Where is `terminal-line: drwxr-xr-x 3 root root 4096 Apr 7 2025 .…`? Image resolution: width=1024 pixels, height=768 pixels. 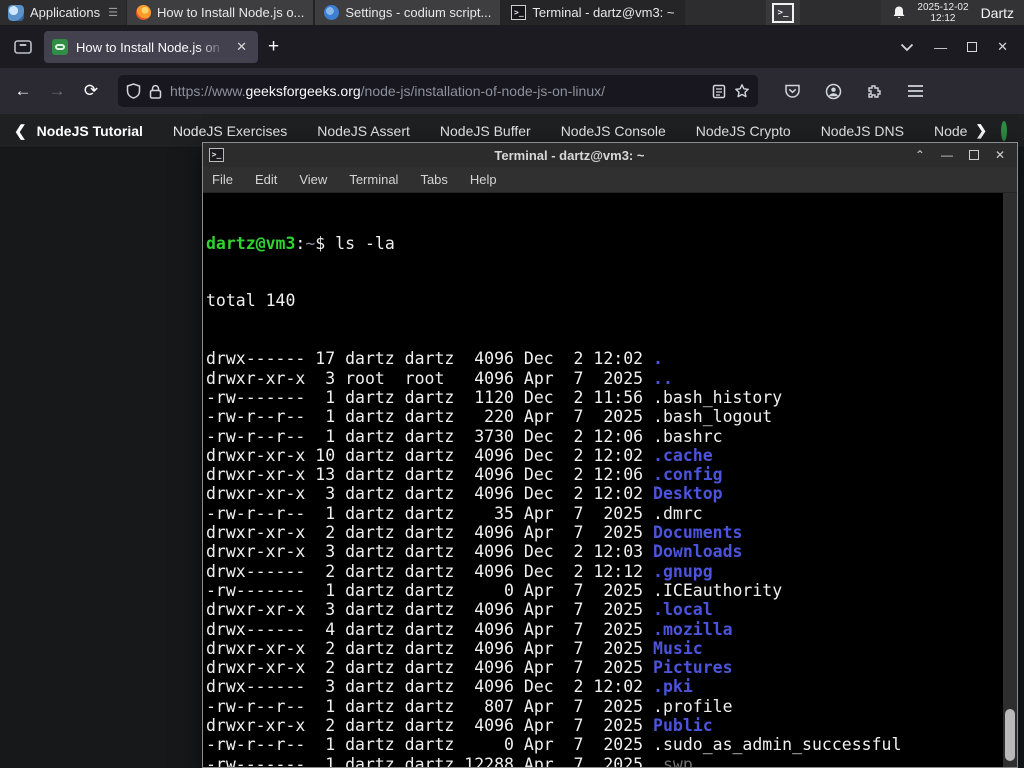 terminal-line: drwxr-xr-x 3 root root 4096 Apr 7 2025 .… is located at coordinates (439, 378).